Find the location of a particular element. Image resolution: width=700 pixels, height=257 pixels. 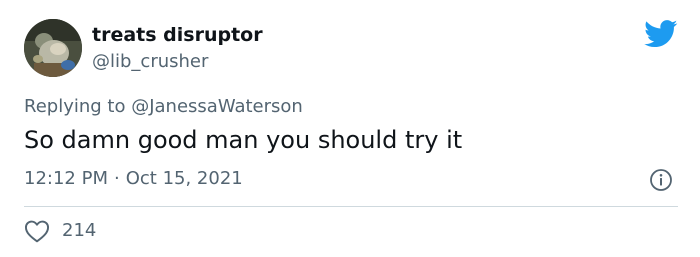

display-name: treats disruptor is located at coordinates (177, 35).